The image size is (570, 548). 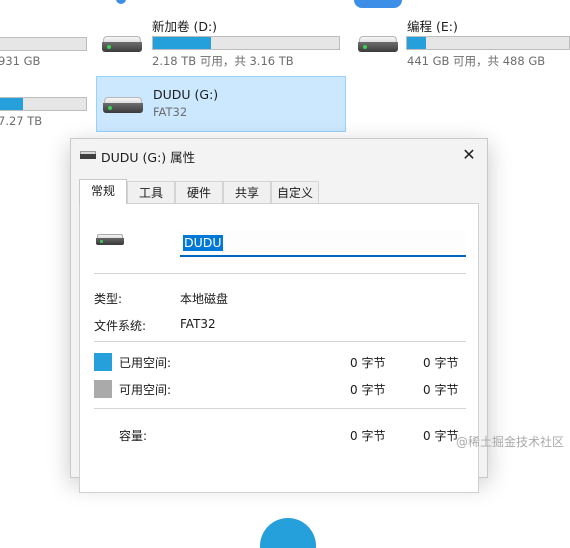 I want to click on dialog-title: DUDU (G:) 属性, so click(x=148, y=157).